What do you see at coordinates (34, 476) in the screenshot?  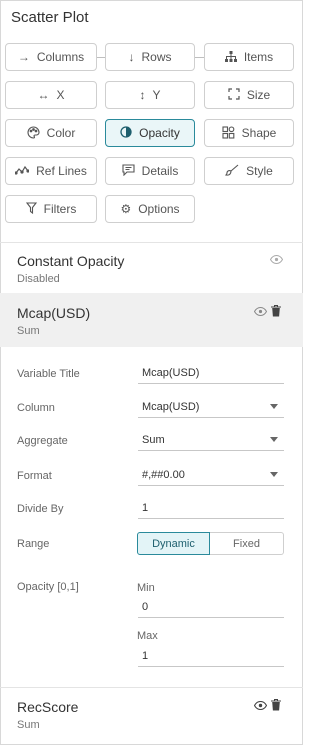 I see `format-label: Format` at bounding box center [34, 476].